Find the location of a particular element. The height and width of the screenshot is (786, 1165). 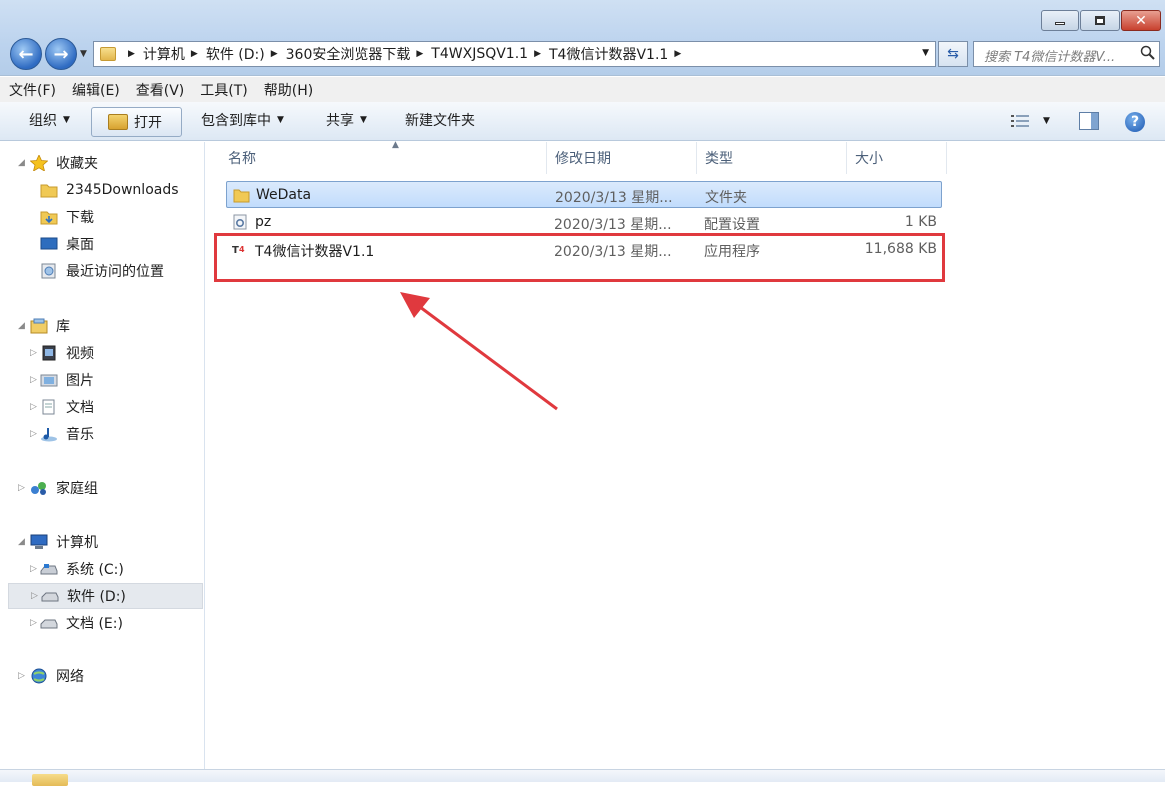

minimize-button is located at coordinates (1060, 20).